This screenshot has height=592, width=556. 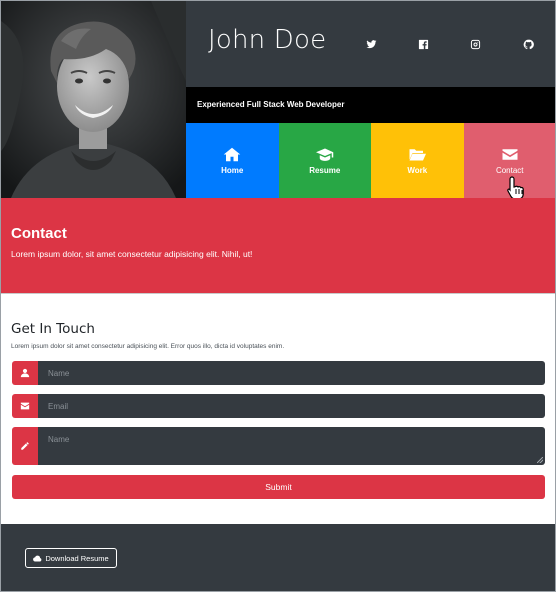 What do you see at coordinates (291, 373) in the screenshot?
I see `name-input: Name` at bounding box center [291, 373].